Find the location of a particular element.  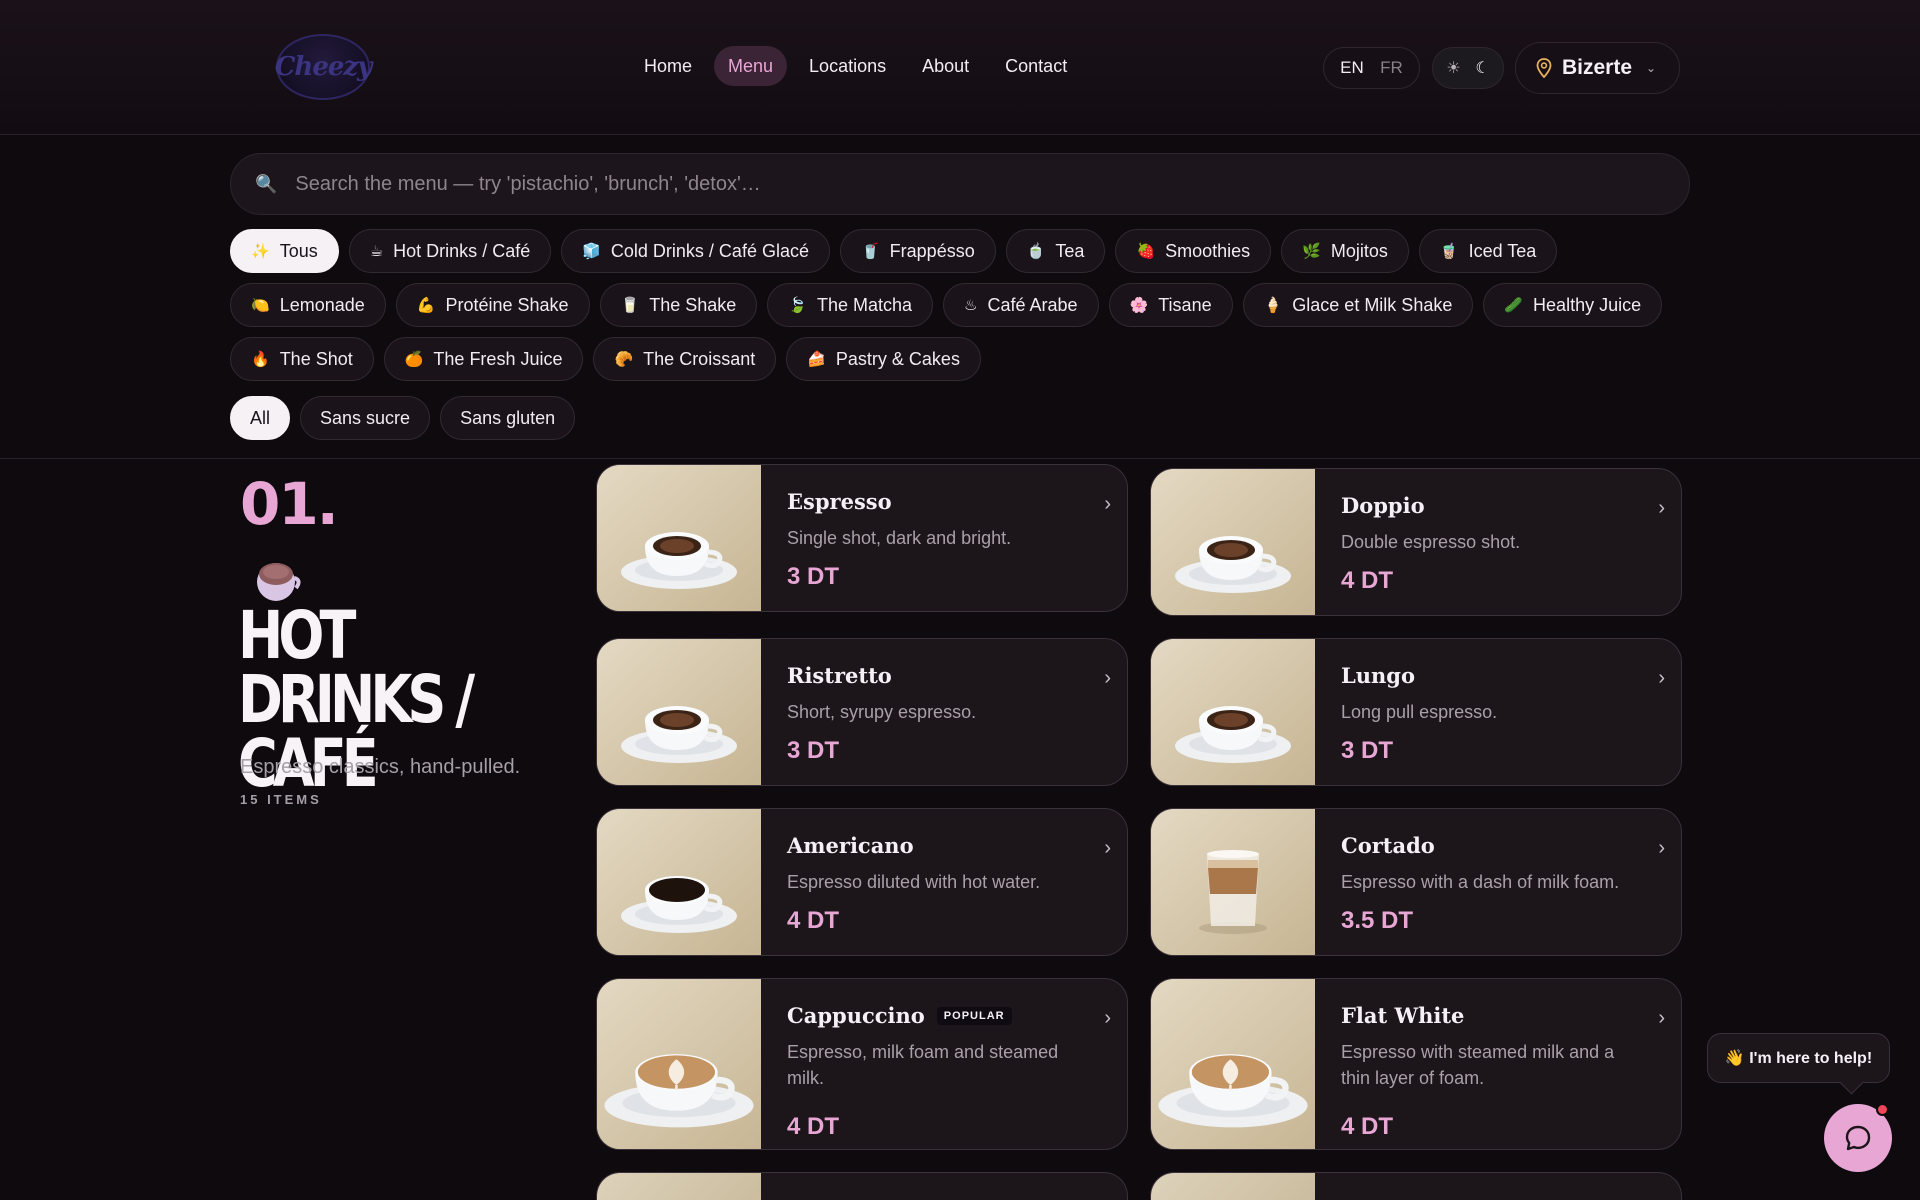

category-emoji-icon: 💪 is located at coordinates (426, 305).